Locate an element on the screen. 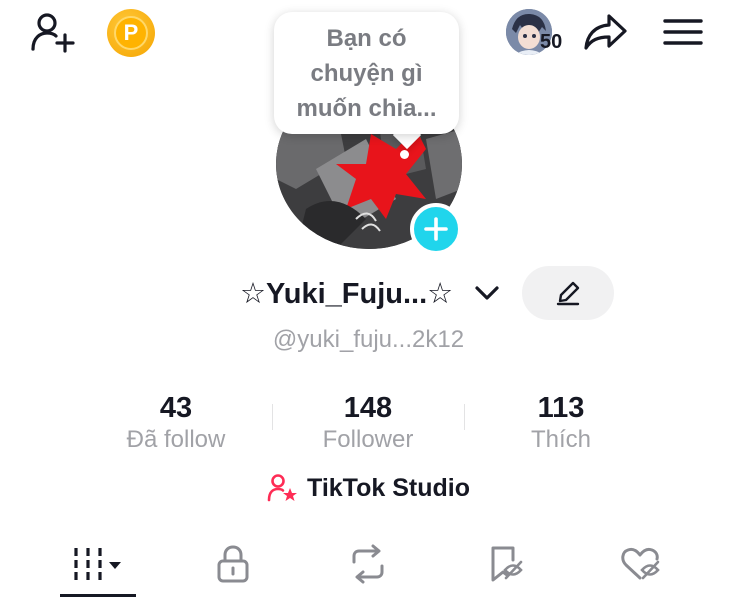  plus-icon is located at coordinates (436, 229).